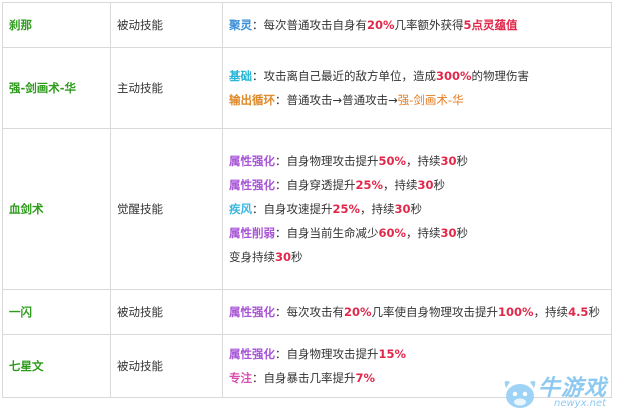 This screenshot has width=624, height=416. I want to click on description-line: 属性强化：每次攻击有20%几率使自身物理攻击提升100%，持续4.5秒, so click(417, 312).